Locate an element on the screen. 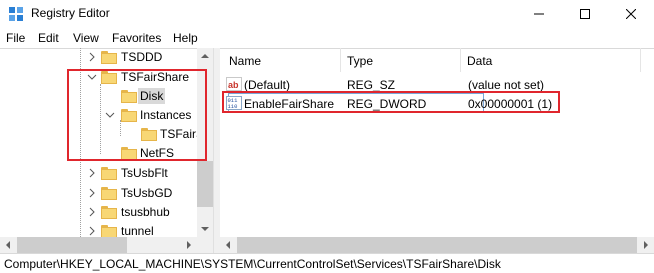 The height and width of the screenshot is (273, 654). tree-item-tsddd: TSDDD is located at coordinates (141, 57).